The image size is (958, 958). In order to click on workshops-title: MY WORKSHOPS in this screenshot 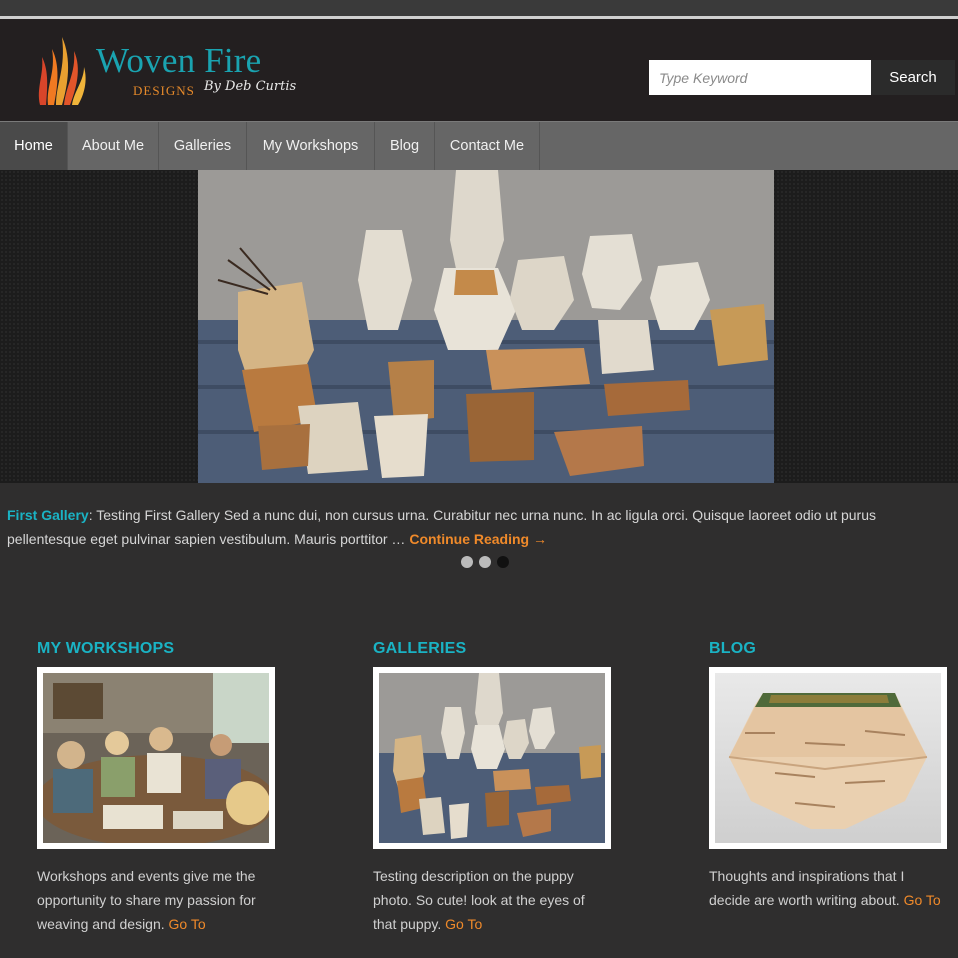, I will do `click(157, 650)`.